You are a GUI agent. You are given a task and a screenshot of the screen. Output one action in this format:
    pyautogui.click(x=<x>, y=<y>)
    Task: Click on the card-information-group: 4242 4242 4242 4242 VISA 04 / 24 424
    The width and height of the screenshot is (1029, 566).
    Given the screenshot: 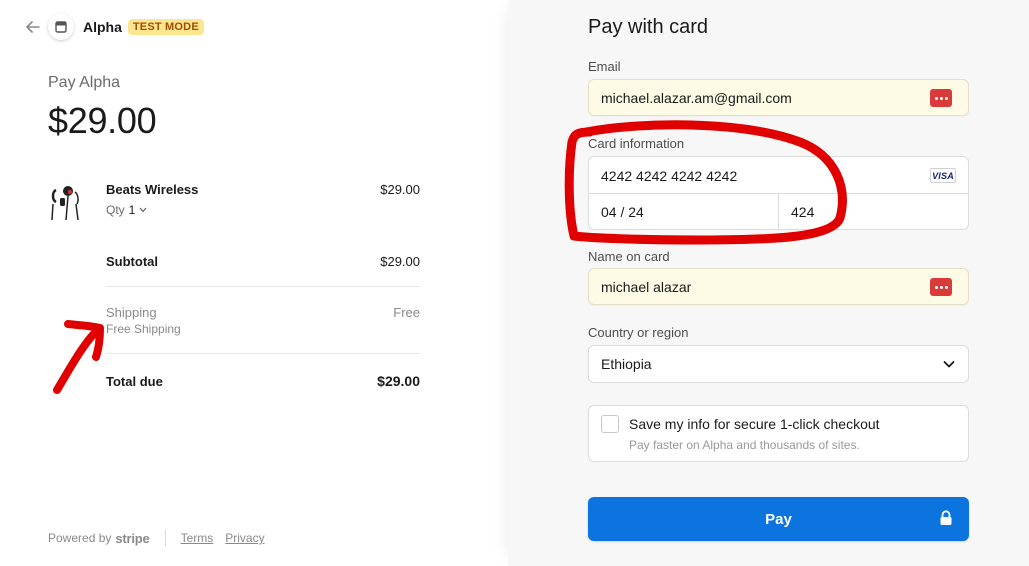 What is the action you would take?
    pyautogui.click(x=778, y=193)
    